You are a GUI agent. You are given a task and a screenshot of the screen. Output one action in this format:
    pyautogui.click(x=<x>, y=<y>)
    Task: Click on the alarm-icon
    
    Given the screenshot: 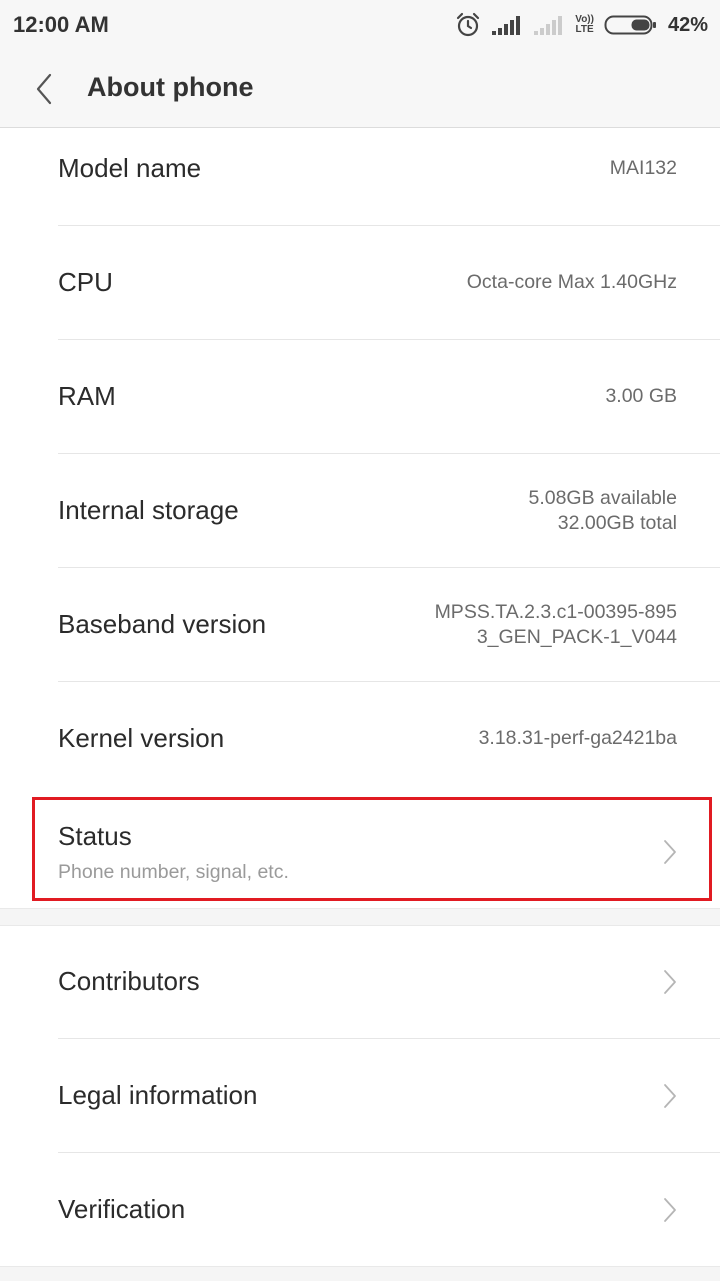 What is the action you would take?
    pyautogui.click(x=468, y=24)
    